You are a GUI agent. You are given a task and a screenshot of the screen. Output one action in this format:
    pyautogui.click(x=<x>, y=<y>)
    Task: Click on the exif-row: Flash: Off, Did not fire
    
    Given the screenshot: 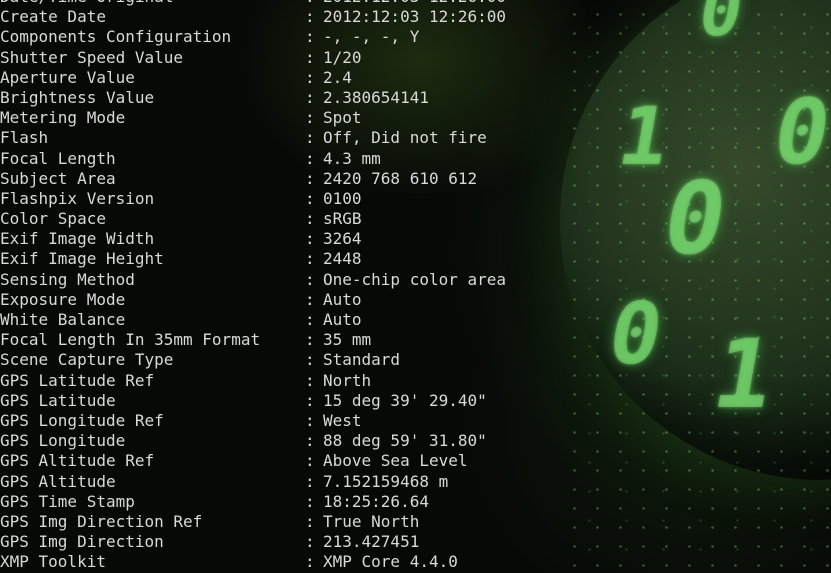 What is the action you would take?
    pyautogui.click(x=415, y=138)
    